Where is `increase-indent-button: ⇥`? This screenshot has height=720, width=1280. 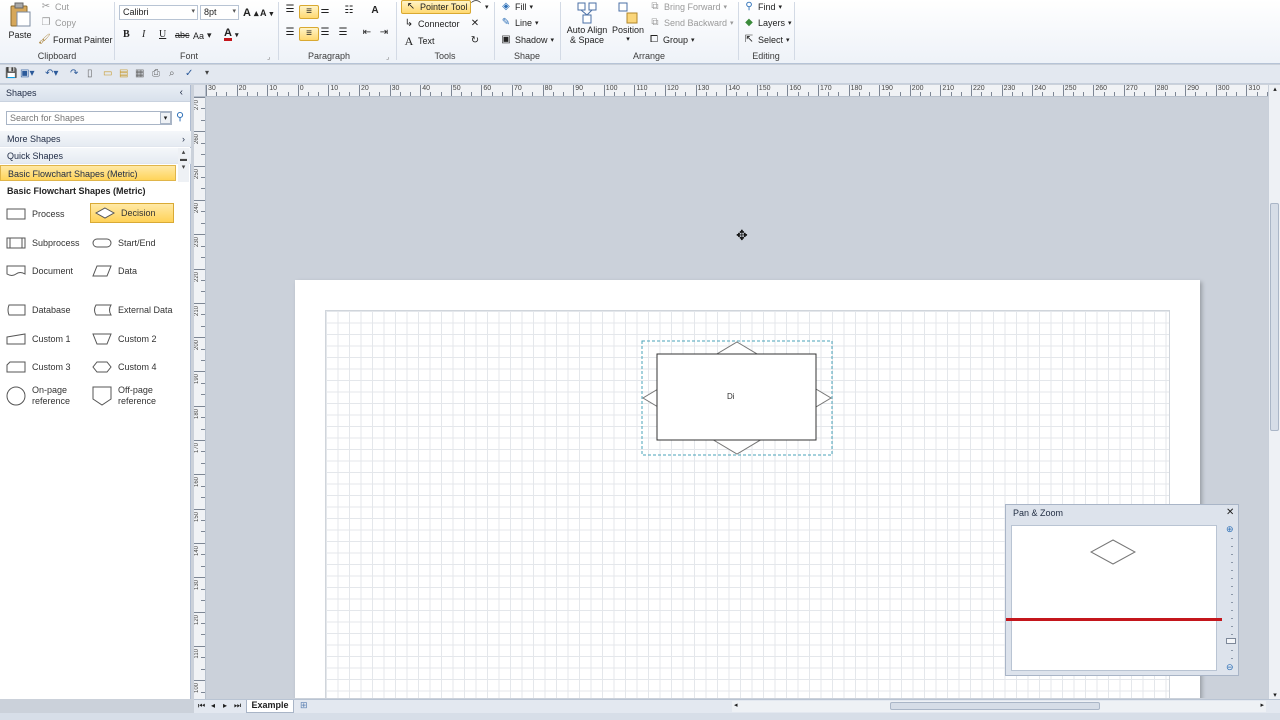
increase-indent-button: ⇥ is located at coordinates (384, 33).